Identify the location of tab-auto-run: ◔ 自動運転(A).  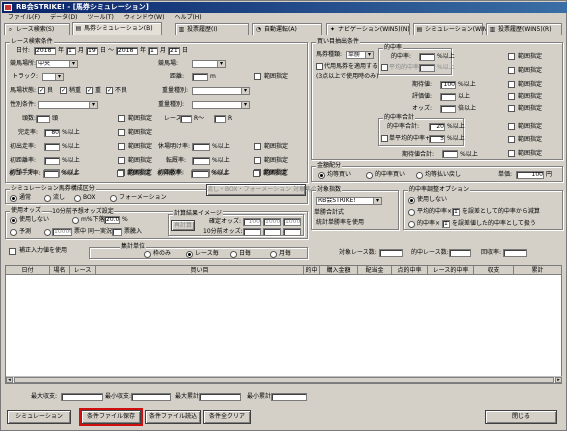
(287, 29).